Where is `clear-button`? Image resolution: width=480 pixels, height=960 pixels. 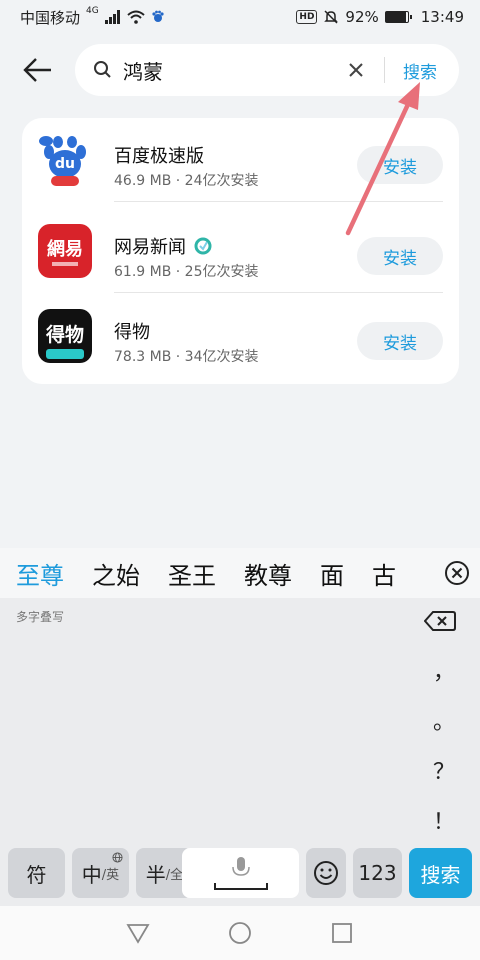 clear-button is located at coordinates (356, 70).